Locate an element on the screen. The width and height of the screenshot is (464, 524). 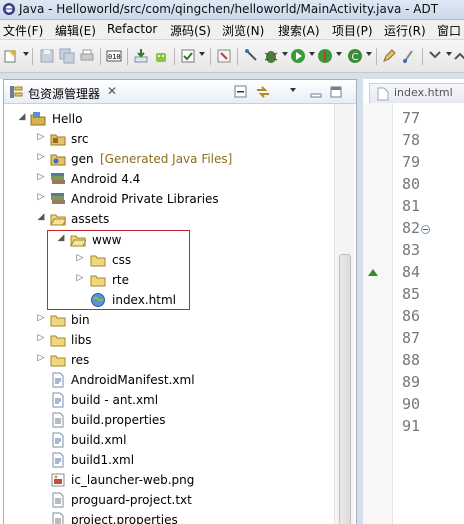
task-icon is located at coordinates (188, 56).